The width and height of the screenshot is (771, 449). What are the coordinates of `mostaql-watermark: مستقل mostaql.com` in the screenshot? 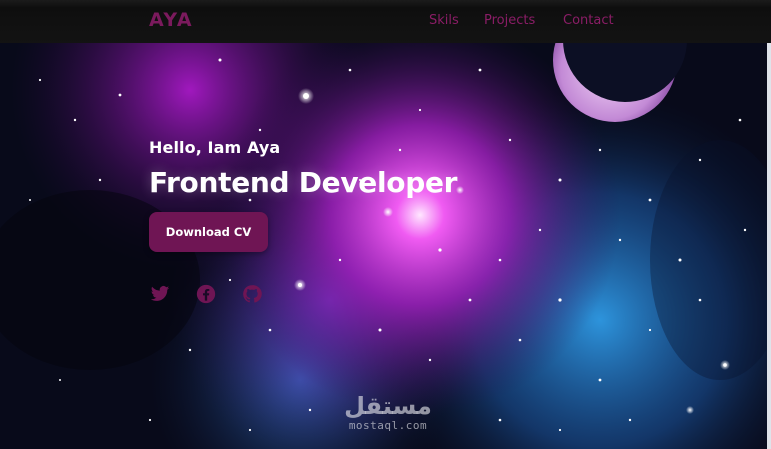 It's located at (388, 413).